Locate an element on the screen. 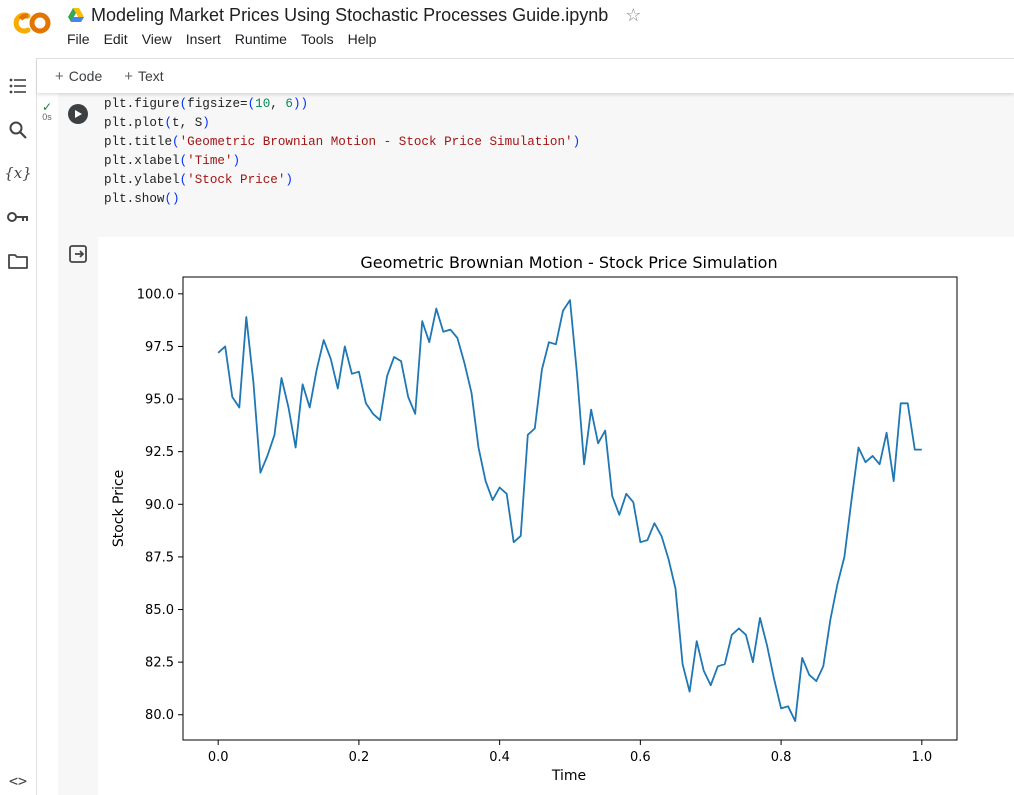 Image resolution: width=1014 pixels, height=795 pixels. add-code-label: Code is located at coordinates (85, 76).